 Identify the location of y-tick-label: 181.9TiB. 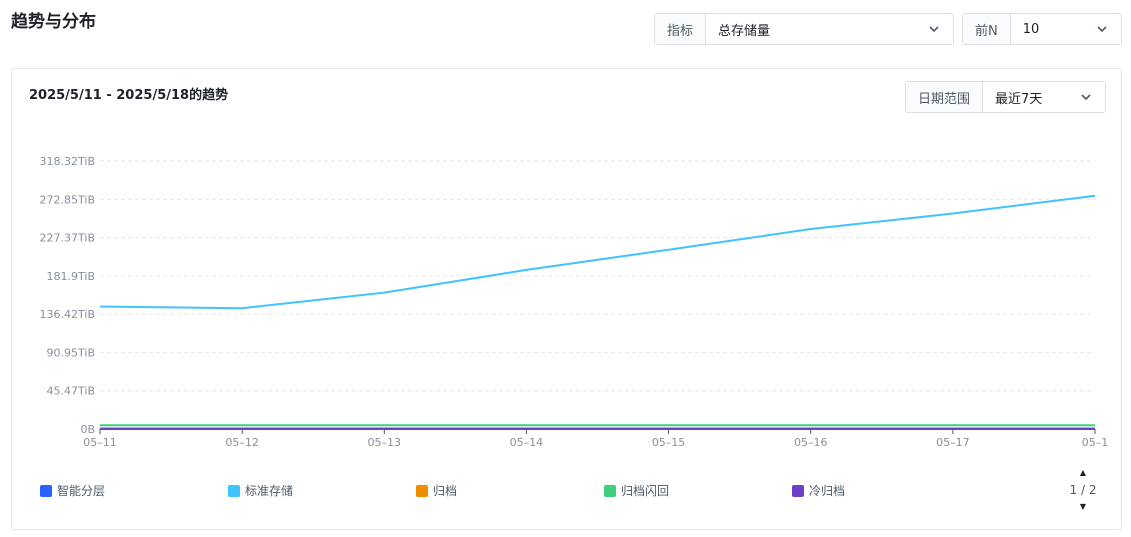
(71, 276).